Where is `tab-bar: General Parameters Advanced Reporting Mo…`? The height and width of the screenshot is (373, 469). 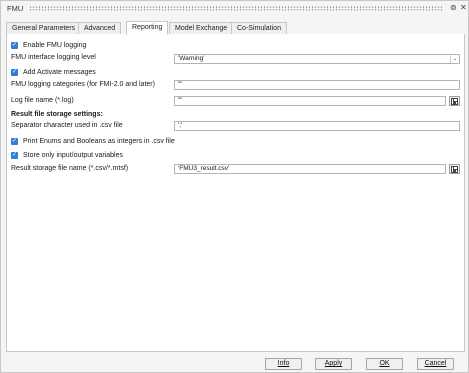 tab-bar: General Parameters Advanced Reporting Mo… is located at coordinates (235, 28).